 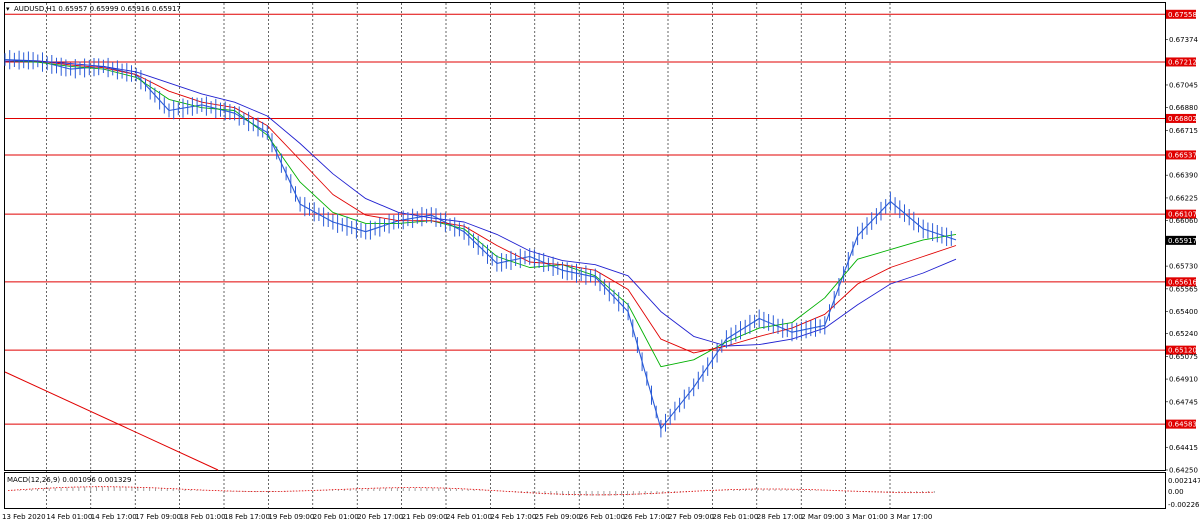 What do you see at coordinates (602, 517) in the screenshot?
I see `time-label: 26 Feb 01:00` at bounding box center [602, 517].